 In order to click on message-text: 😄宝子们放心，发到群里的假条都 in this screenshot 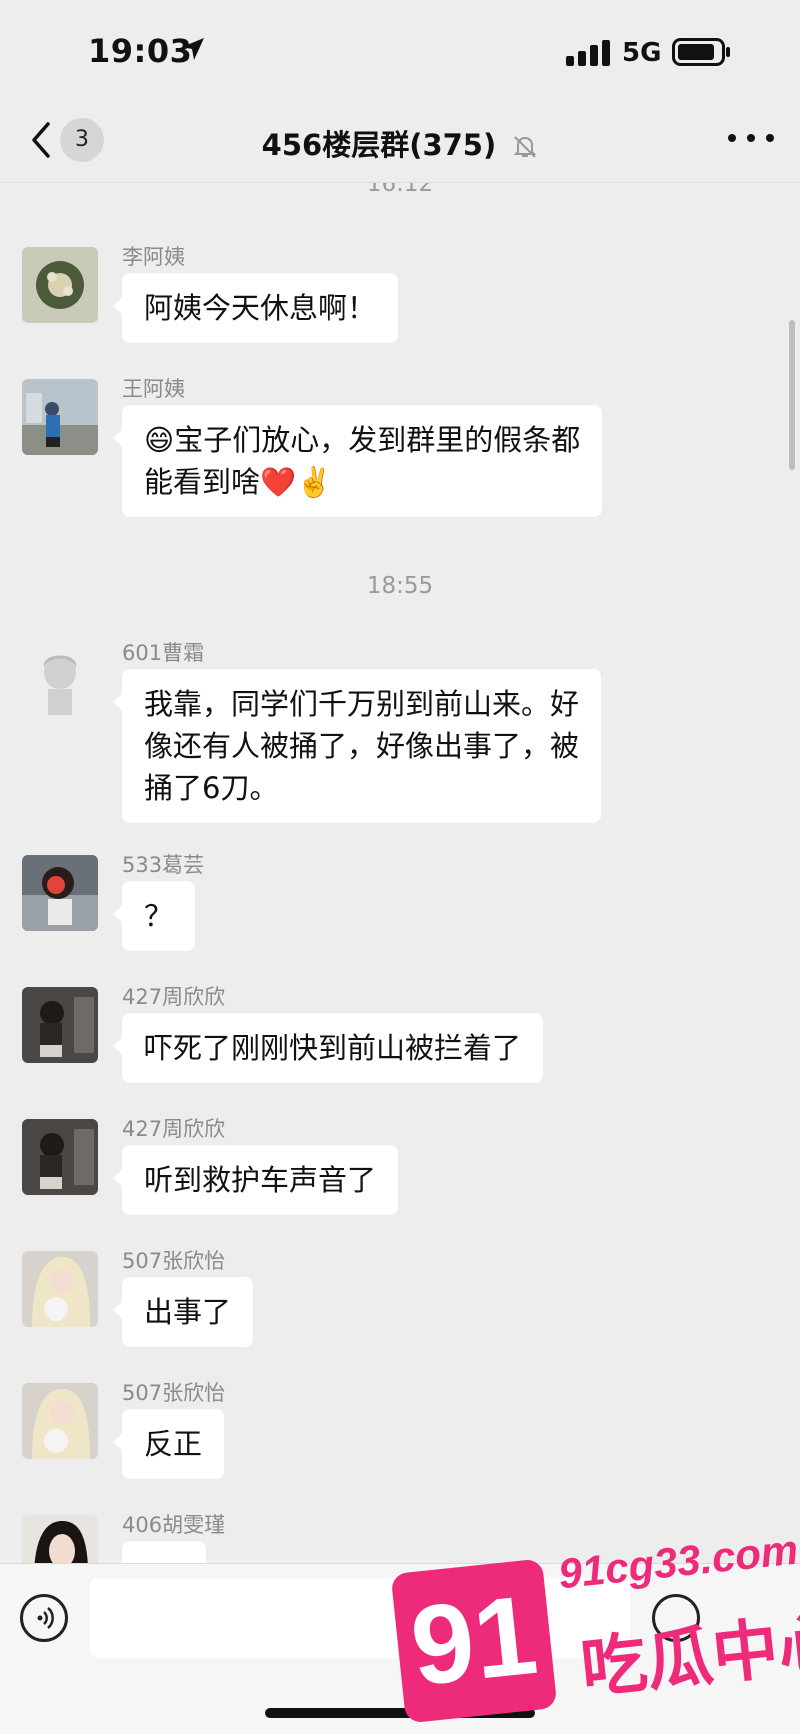, I will do `click(362, 440)`.